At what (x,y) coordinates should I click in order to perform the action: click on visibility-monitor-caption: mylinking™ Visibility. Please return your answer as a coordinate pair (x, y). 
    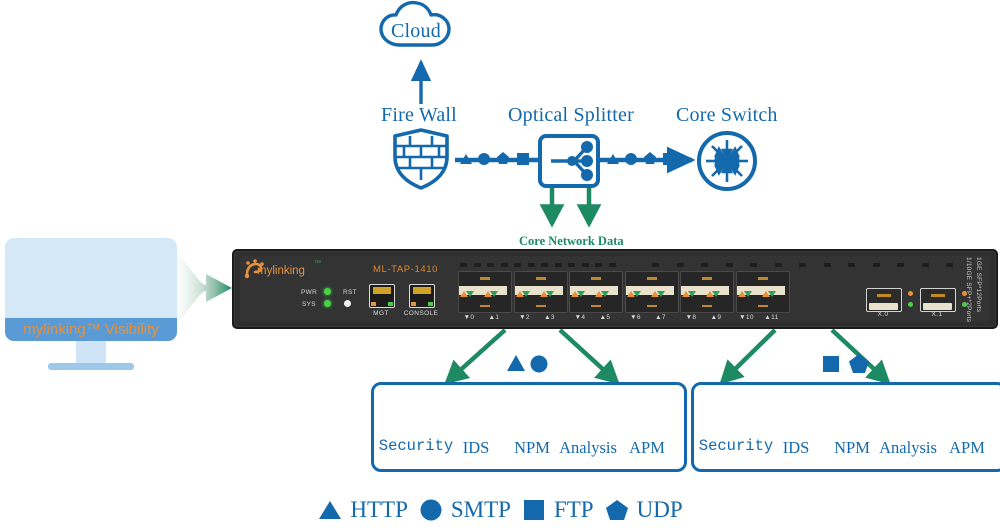
    Looking at the image, I should click on (91, 329).